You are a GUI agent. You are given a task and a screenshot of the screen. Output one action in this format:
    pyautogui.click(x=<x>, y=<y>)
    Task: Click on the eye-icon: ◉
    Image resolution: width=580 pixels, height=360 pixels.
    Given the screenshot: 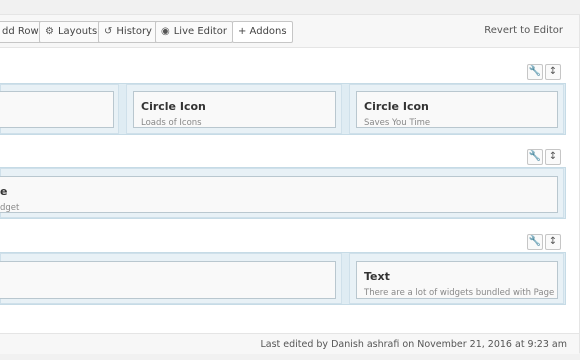 What is the action you would take?
    pyautogui.click(x=165, y=31)
    